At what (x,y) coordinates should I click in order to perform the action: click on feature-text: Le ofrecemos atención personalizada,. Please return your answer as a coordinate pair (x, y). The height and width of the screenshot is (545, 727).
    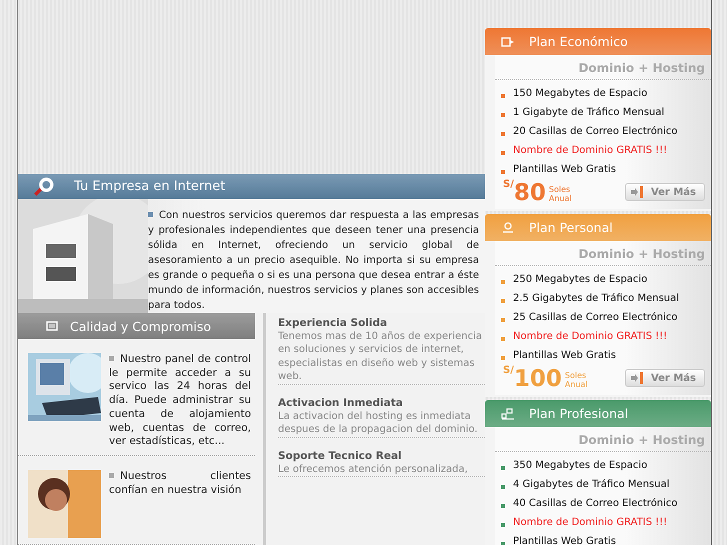
    Looking at the image, I should click on (373, 469).